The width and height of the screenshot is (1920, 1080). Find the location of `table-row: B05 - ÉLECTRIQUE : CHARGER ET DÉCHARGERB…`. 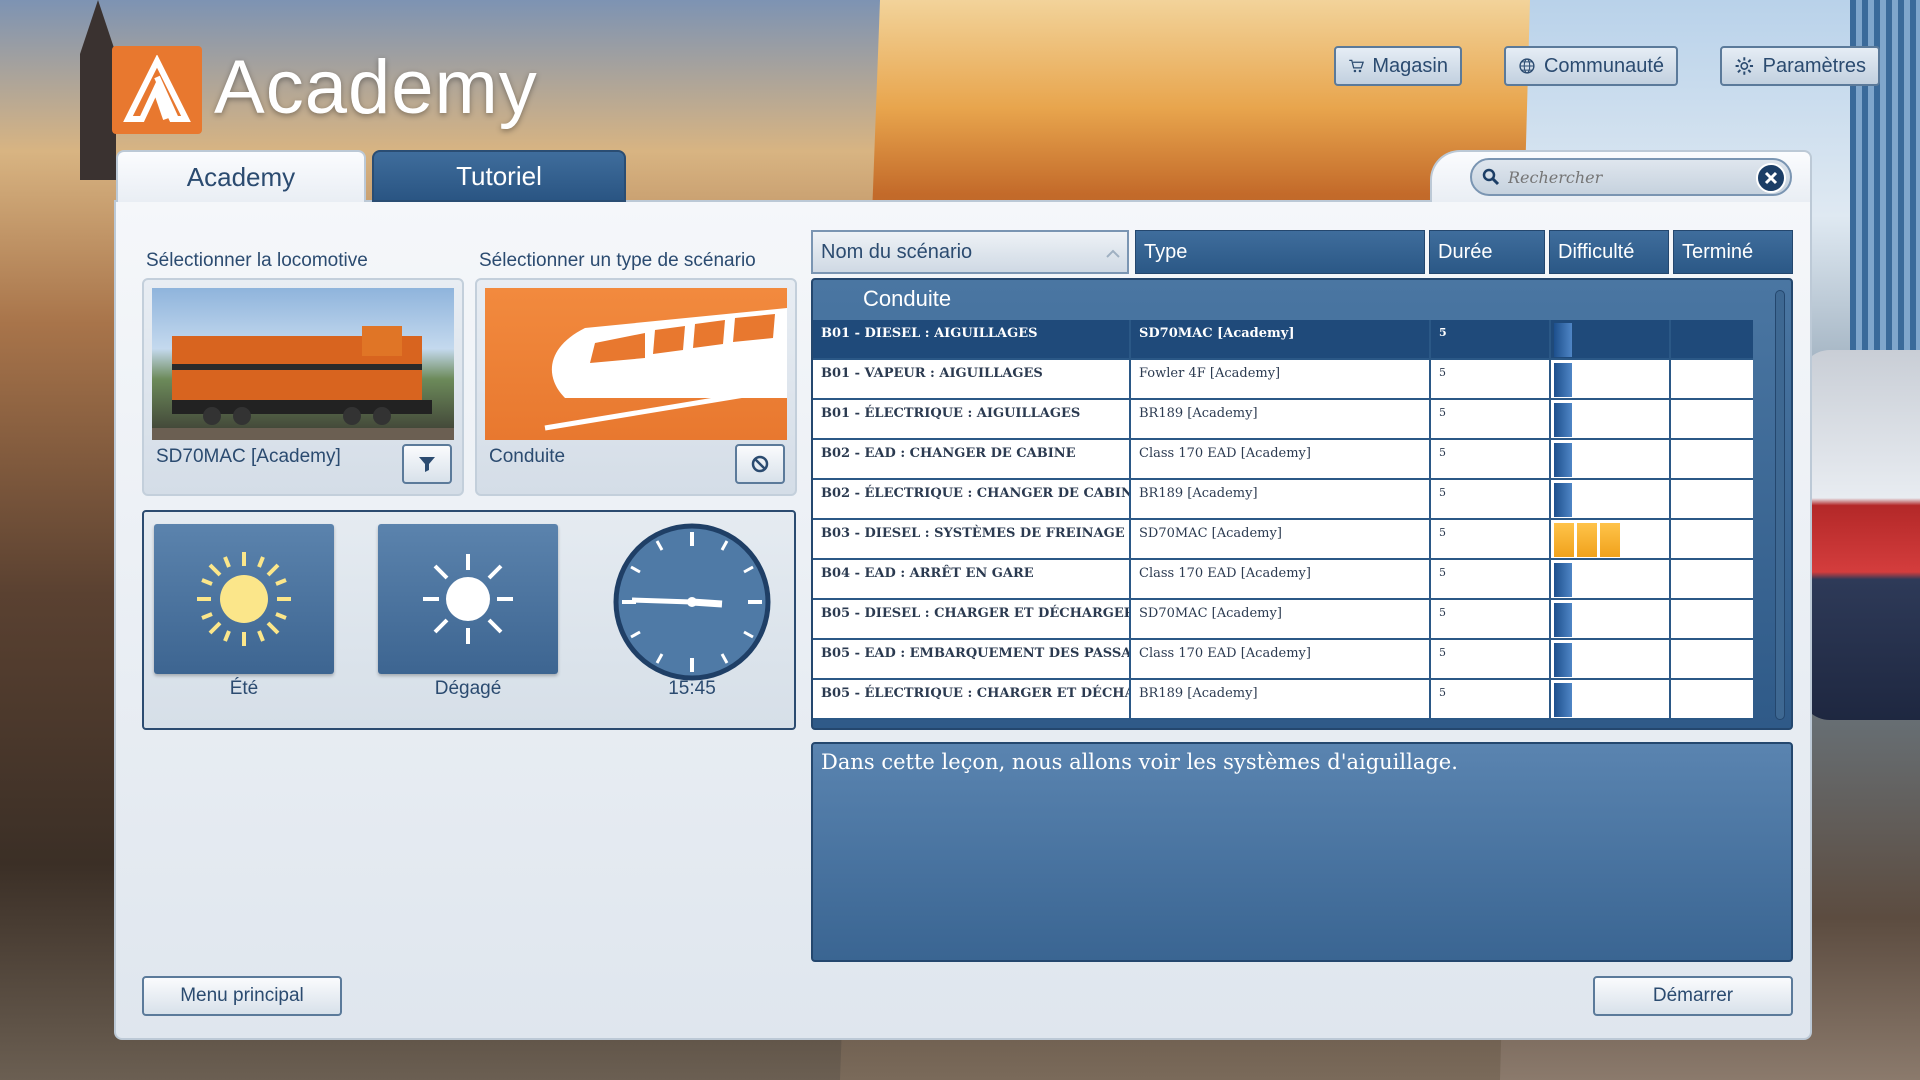

table-row: B05 - ÉLECTRIQUE : CHARGER ET DÉCHARGERB… is located at coordinates (1283, 700).